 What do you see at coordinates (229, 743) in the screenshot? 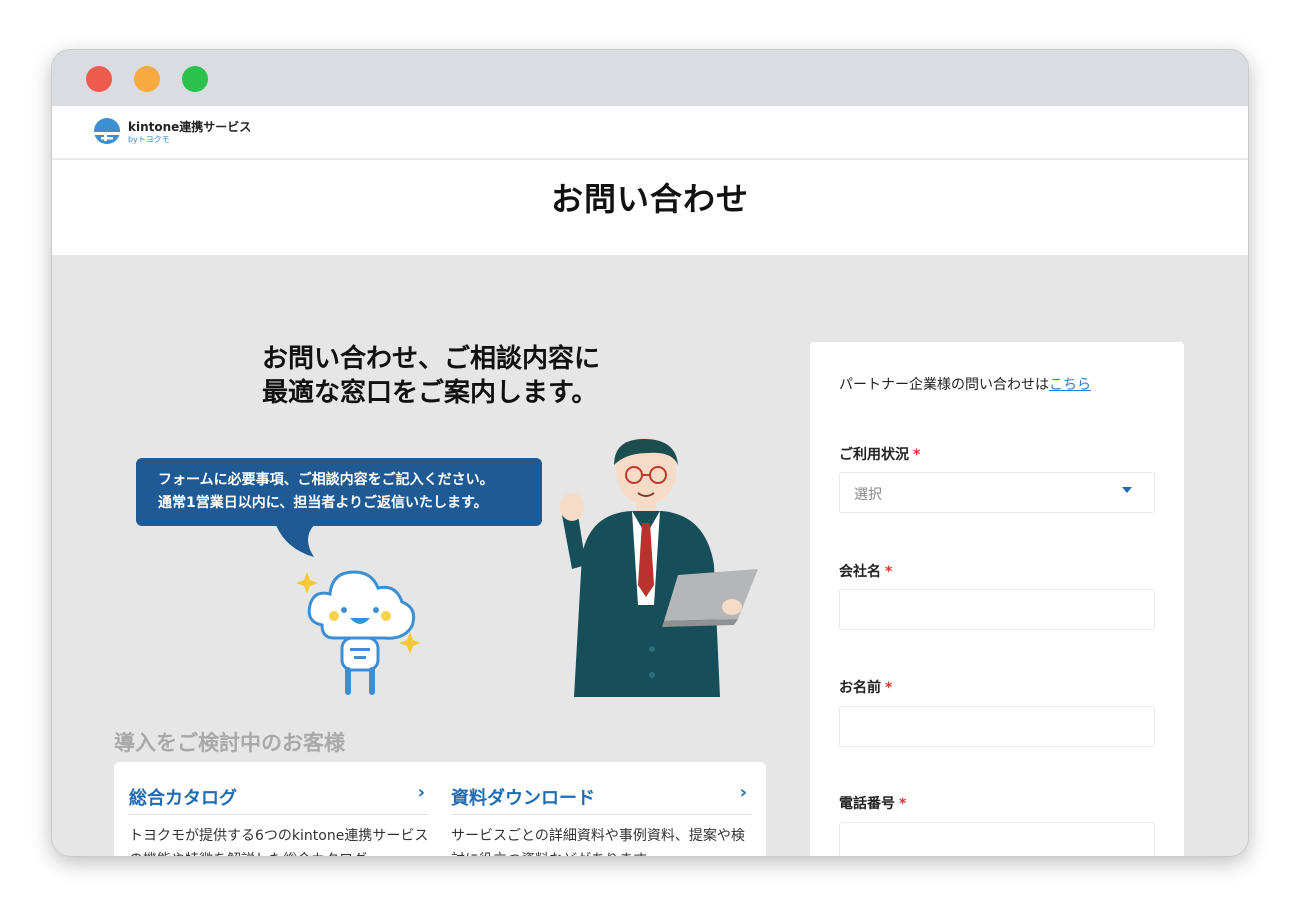
I see `section-label-prospects: 導入をご検討中のお客様` at bounding box center [229, 743].